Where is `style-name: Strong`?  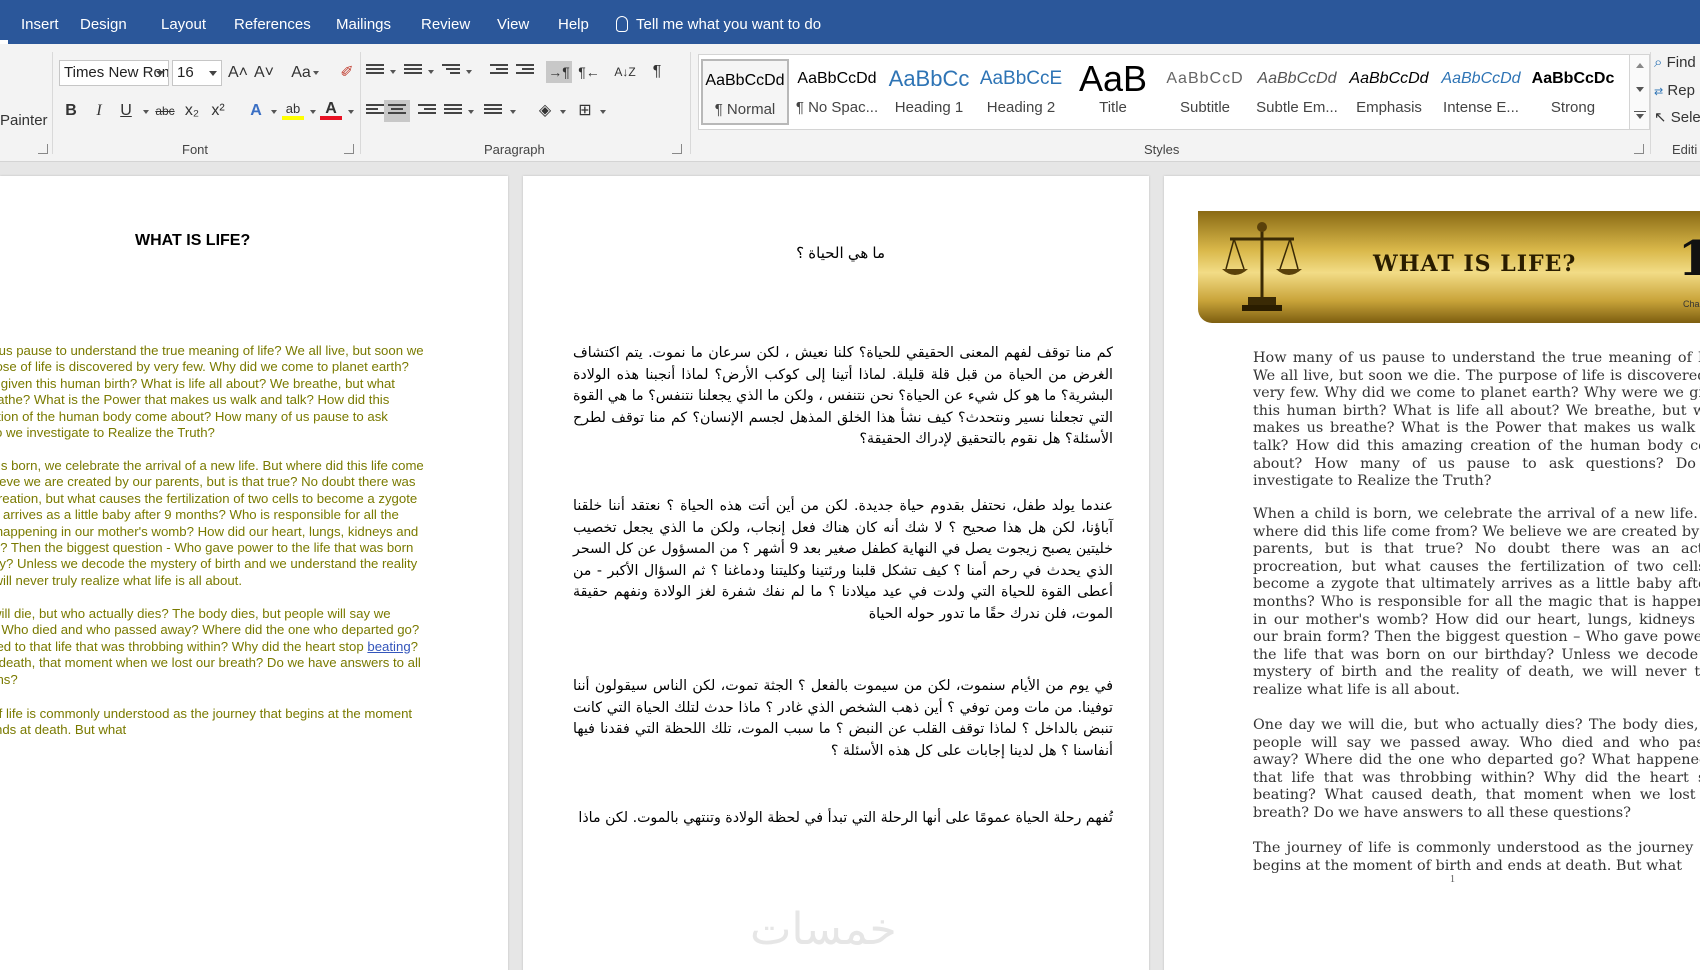 style-name: Strong is located at coordinates (1573, 107).